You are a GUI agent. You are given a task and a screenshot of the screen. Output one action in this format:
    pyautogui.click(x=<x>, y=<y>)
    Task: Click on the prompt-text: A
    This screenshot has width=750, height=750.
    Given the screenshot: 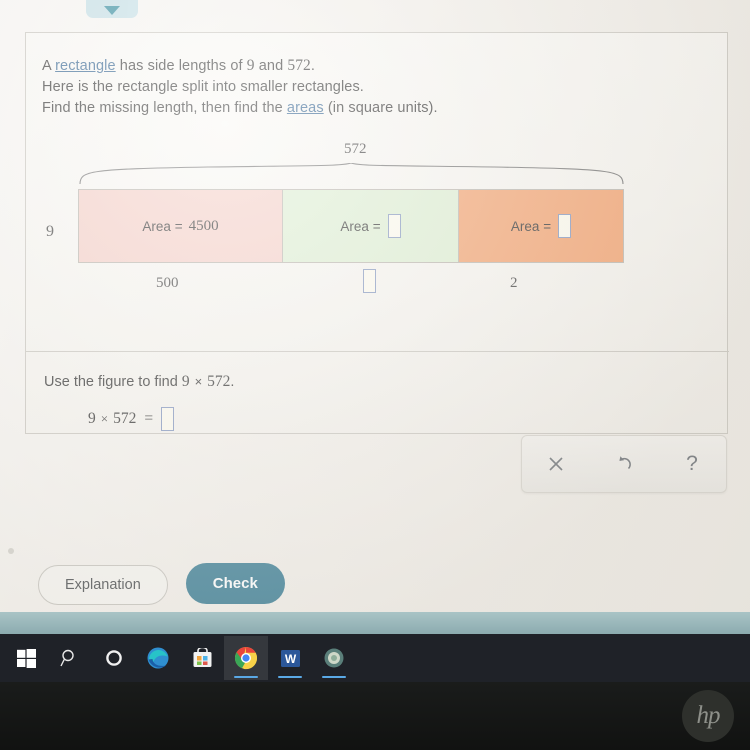 What is the action you would take?
    pyautogui.click(x=49, y=66)
    